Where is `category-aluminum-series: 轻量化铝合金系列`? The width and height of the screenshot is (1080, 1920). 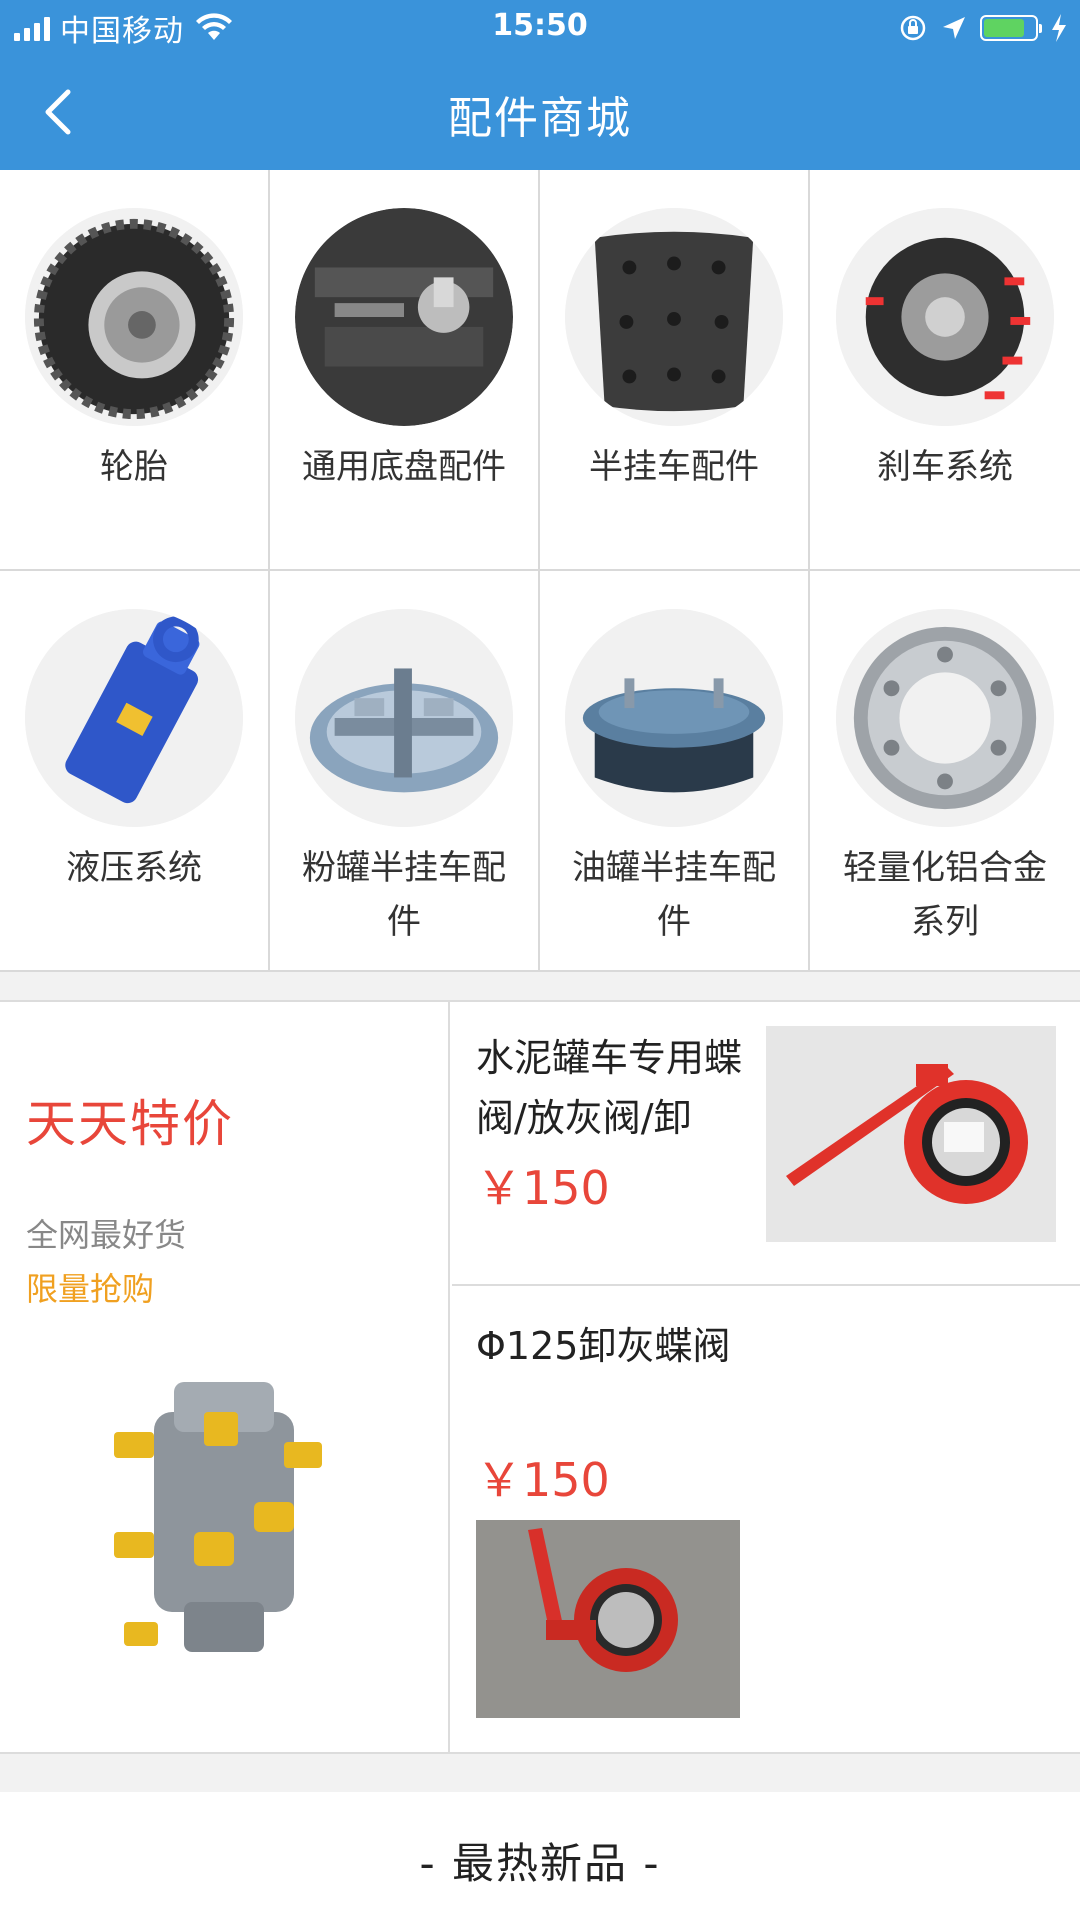 category-aluminum-series: 轻量化铝合金系列 is located at coordinates (945, 771).